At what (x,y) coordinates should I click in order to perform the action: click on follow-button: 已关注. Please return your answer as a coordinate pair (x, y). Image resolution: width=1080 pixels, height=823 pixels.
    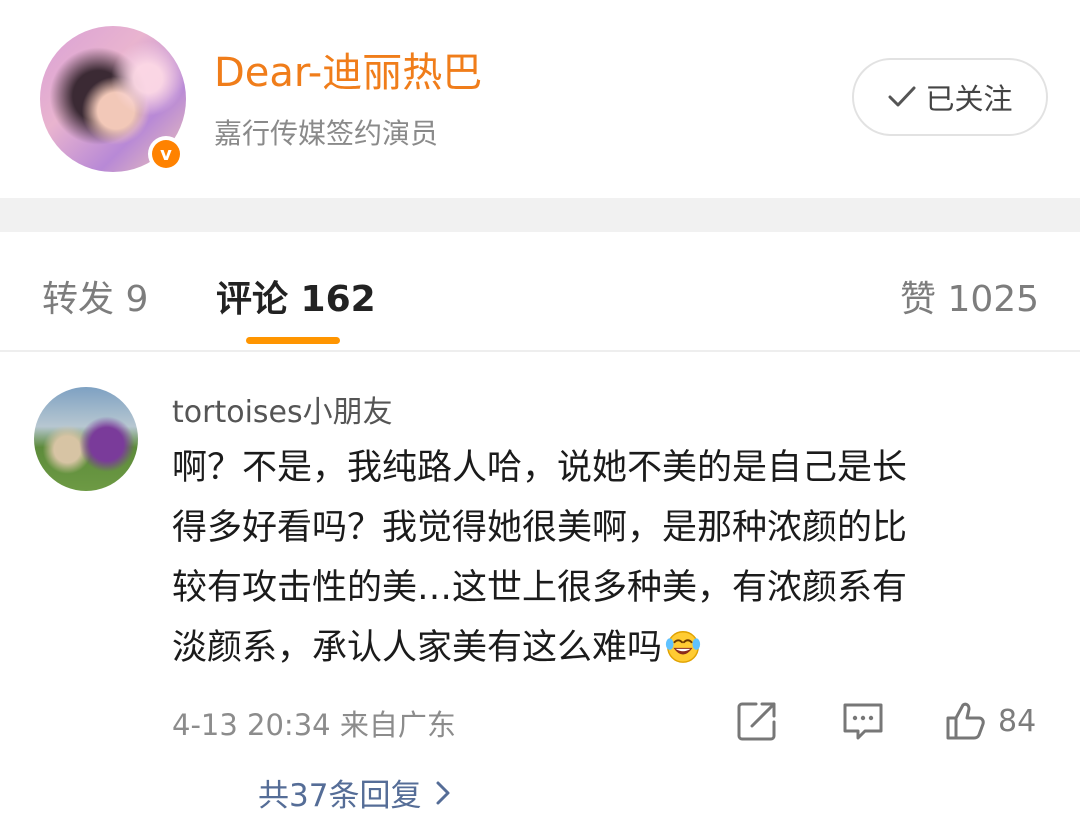
    Looking at the image, I should click on (950, 97).